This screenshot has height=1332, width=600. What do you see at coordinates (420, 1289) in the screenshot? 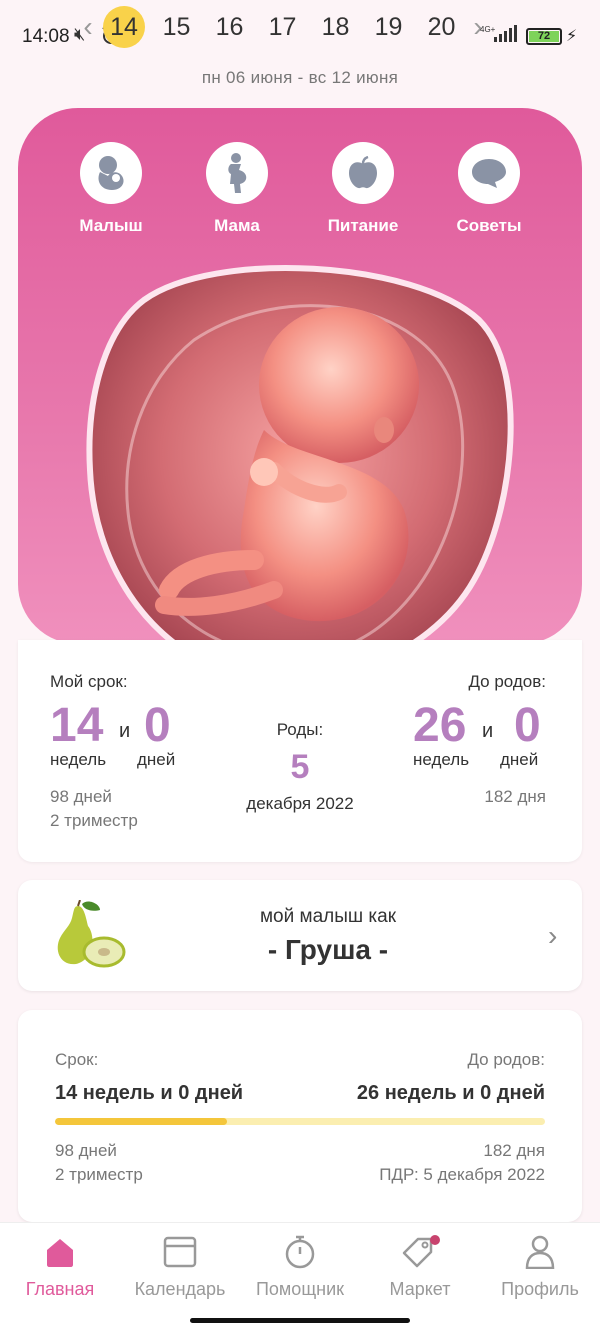
I see `nav-market-label: Маркет` at bounding box center [420, 1289].